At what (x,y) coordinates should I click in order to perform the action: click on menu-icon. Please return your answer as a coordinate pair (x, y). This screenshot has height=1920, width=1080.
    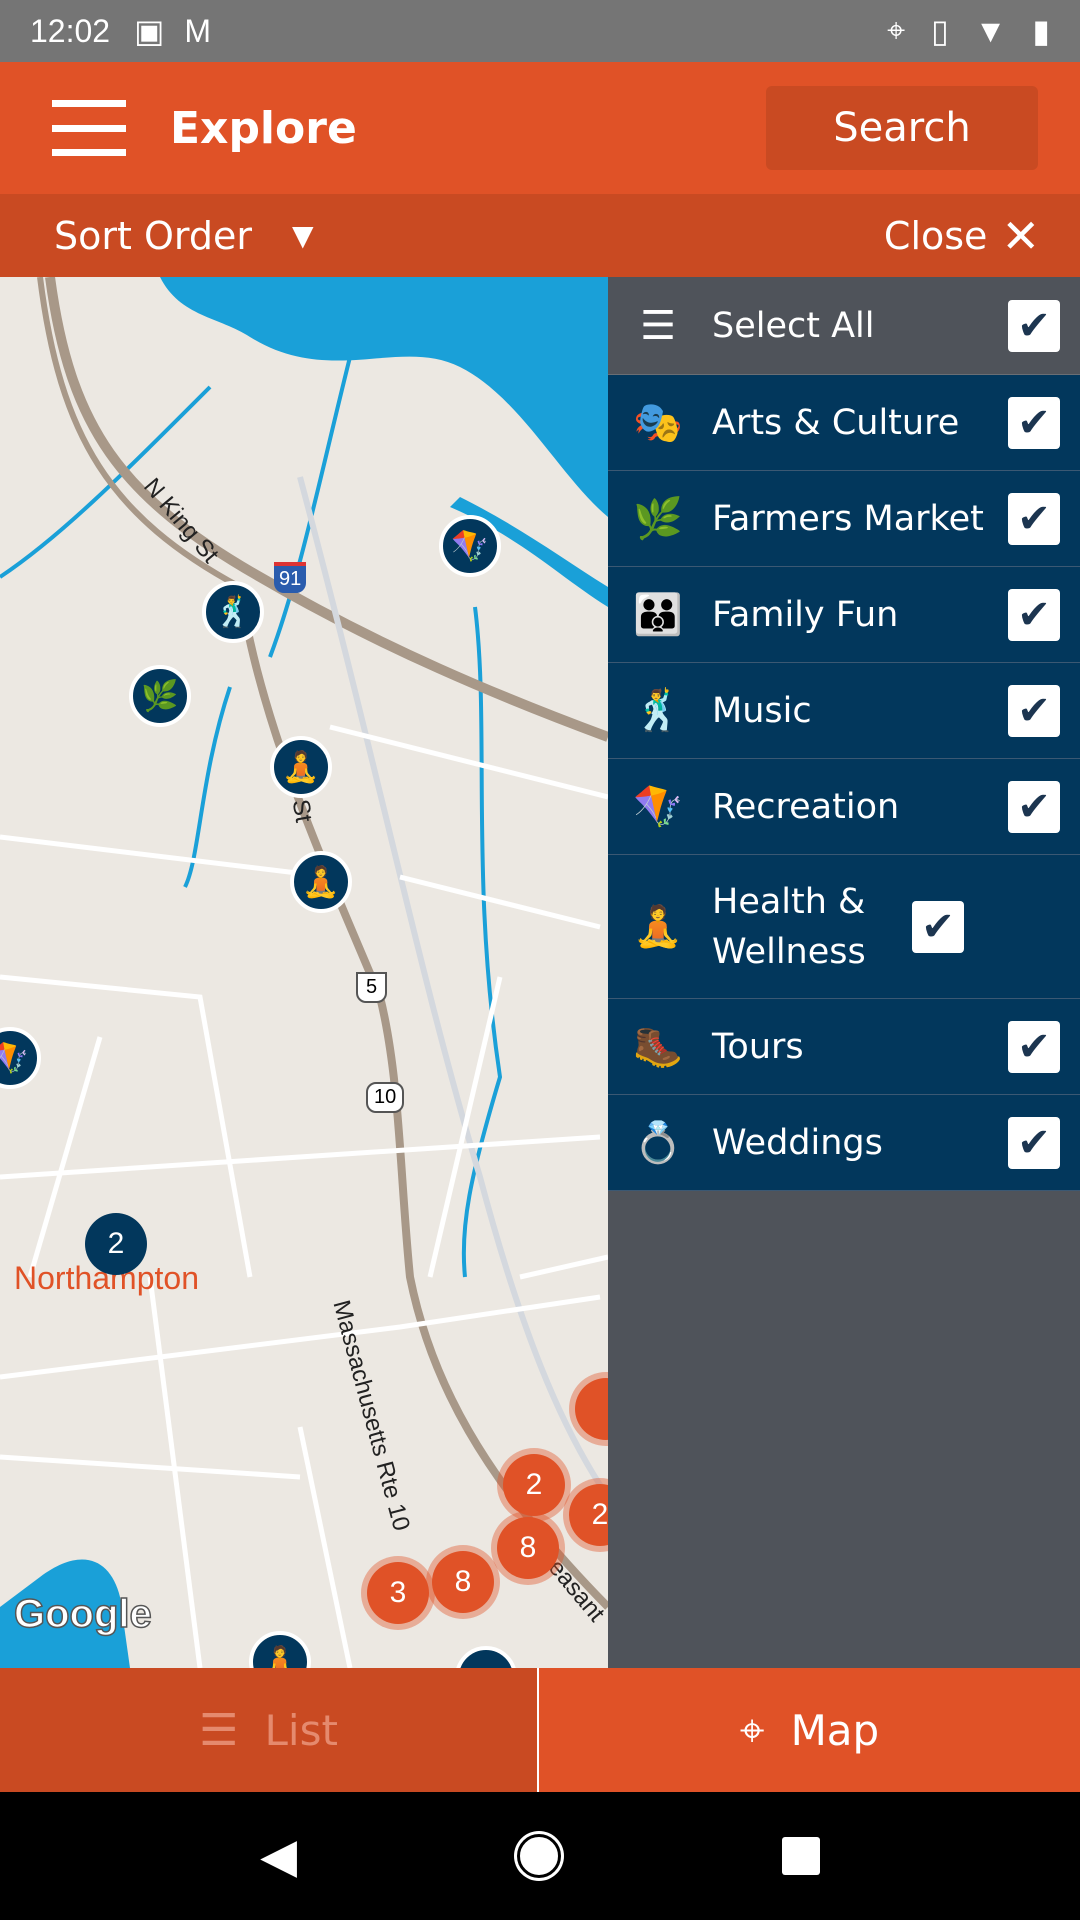
    Looking at the image, I should click on (89, 128).